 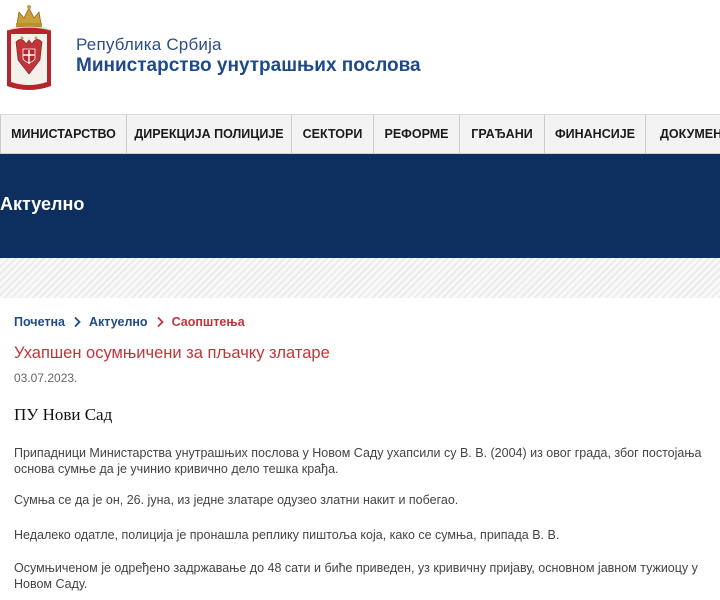 I want to click on article-station: ПУ Нови Сад, so click(x=63, y=414).